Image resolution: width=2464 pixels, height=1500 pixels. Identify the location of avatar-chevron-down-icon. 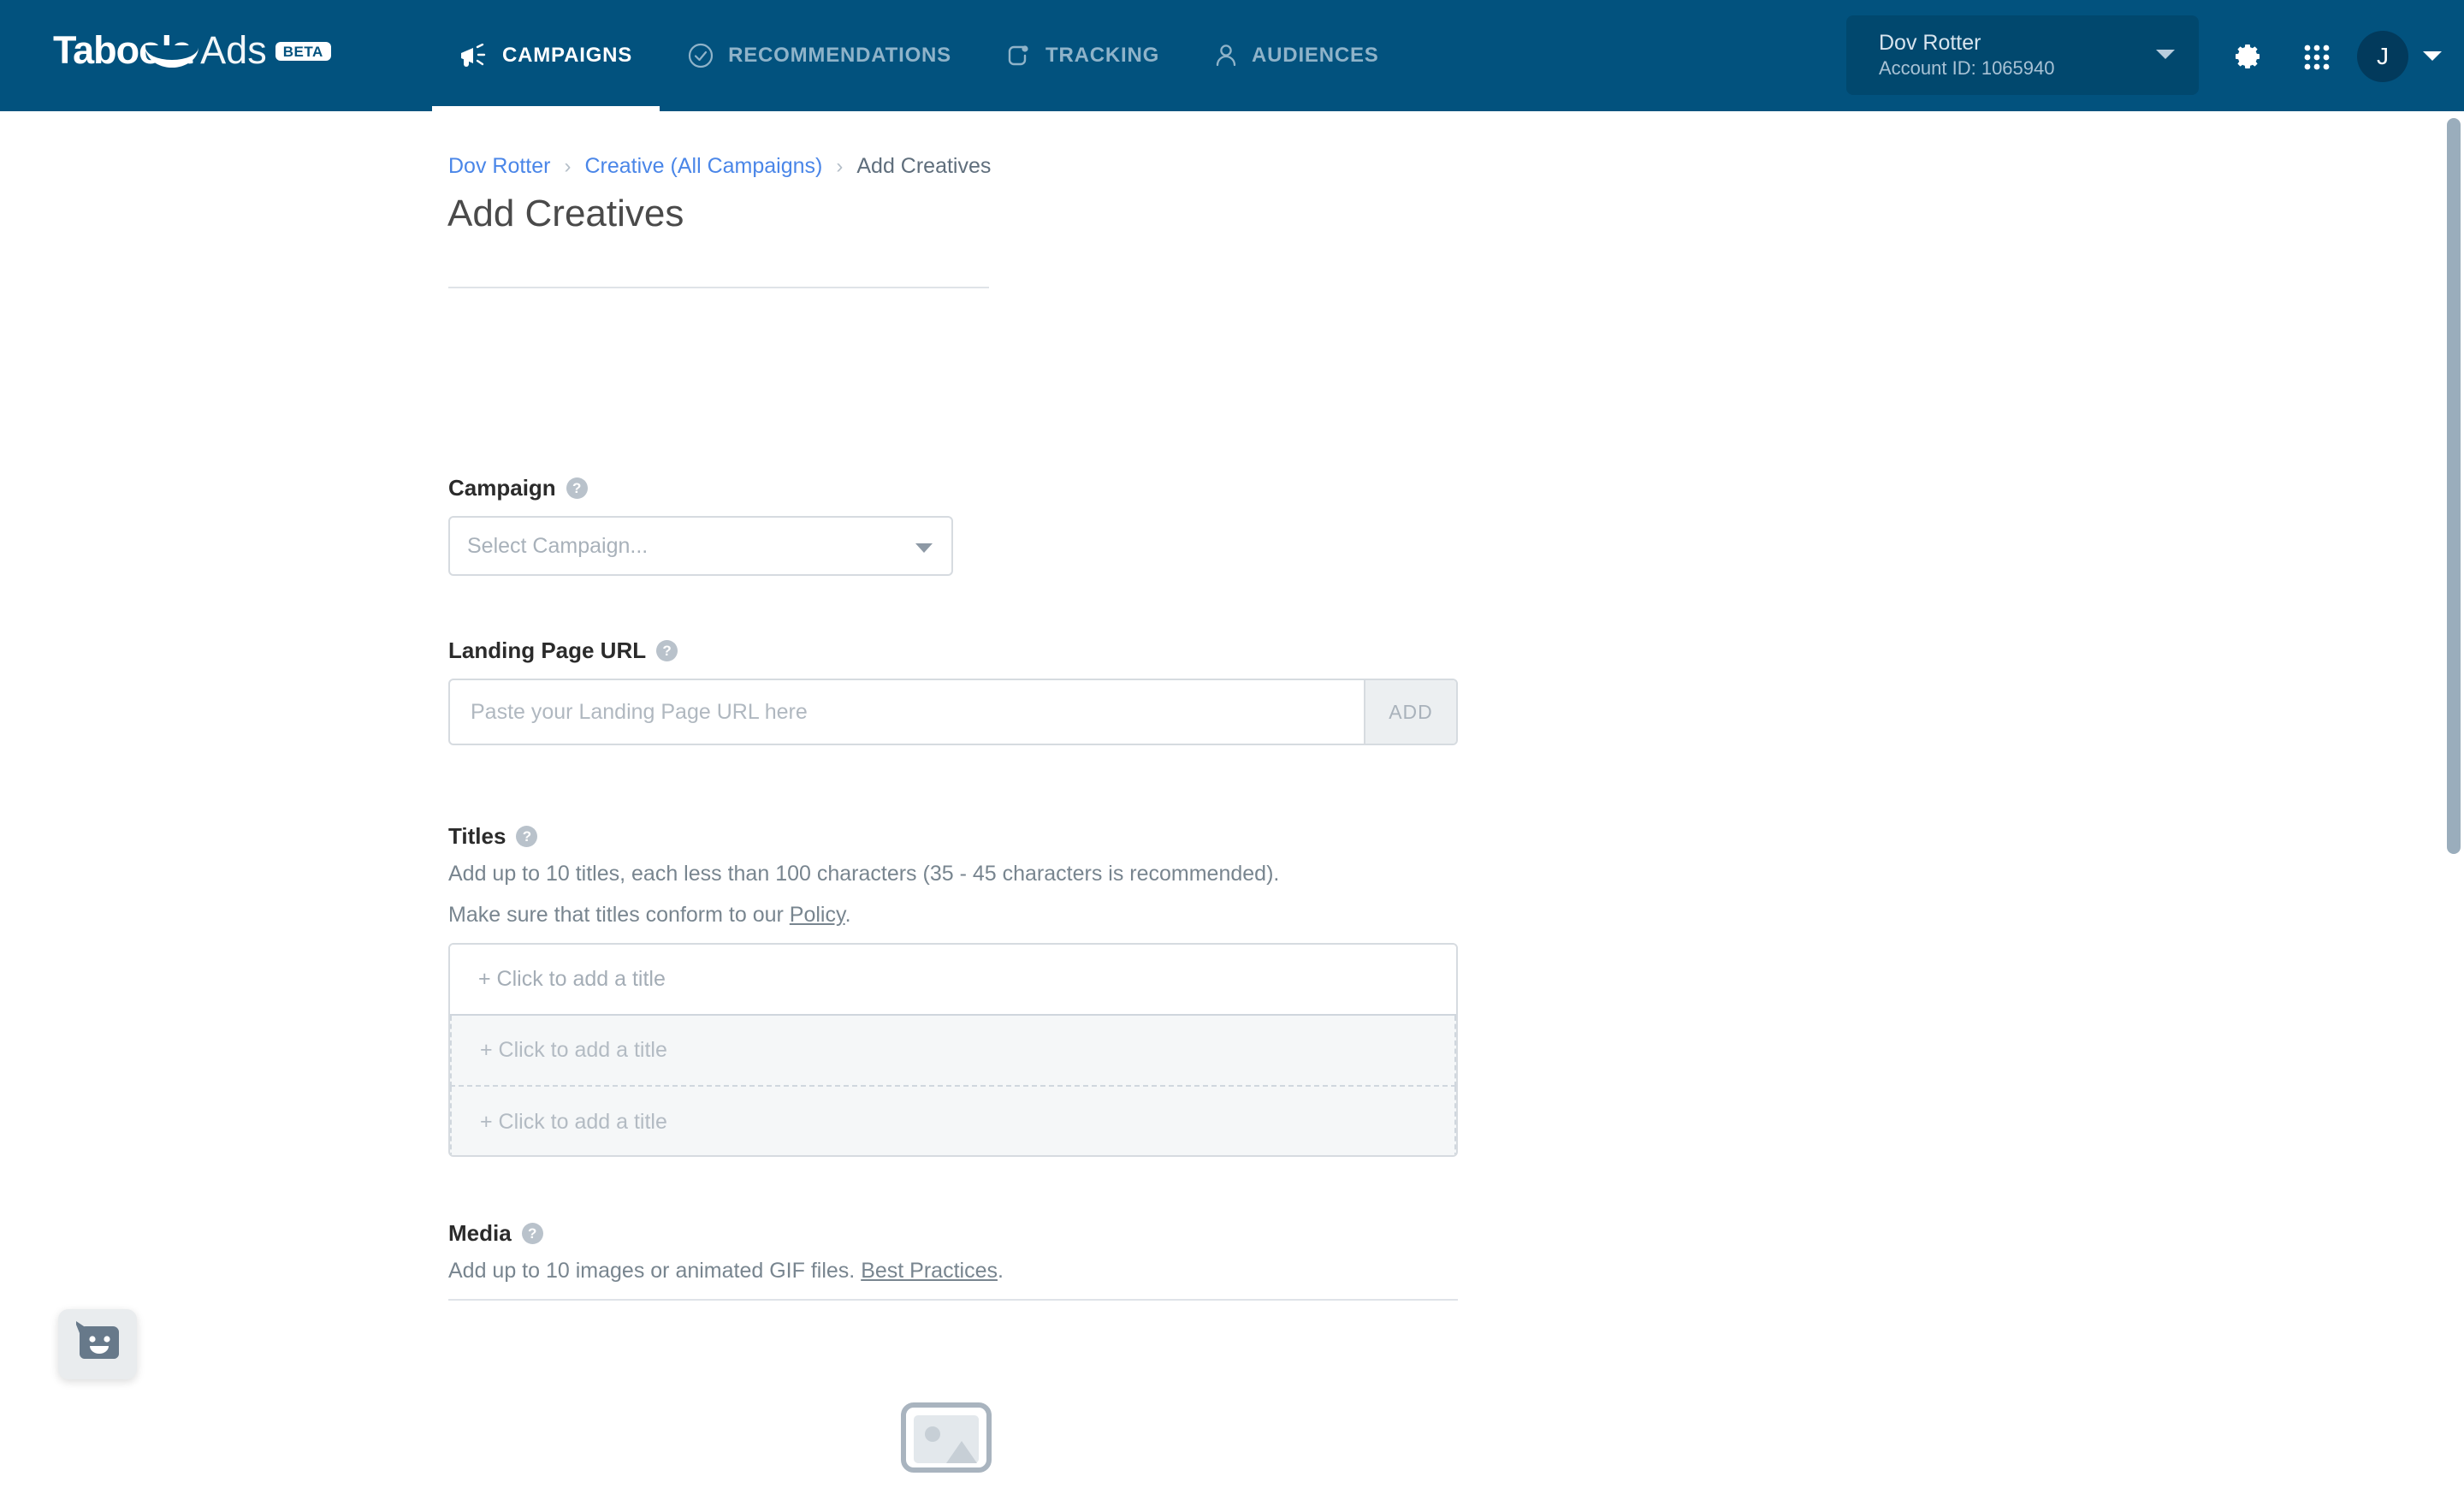
(2432, 56).